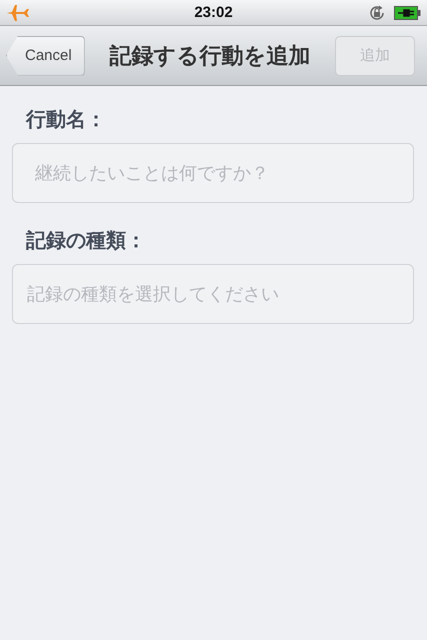 Image resolution: width=427 pixels, height=640 pixels. Describe the element at coordinates (407, 13) in the screenshot. I see `battery-charging-icon` at that location.